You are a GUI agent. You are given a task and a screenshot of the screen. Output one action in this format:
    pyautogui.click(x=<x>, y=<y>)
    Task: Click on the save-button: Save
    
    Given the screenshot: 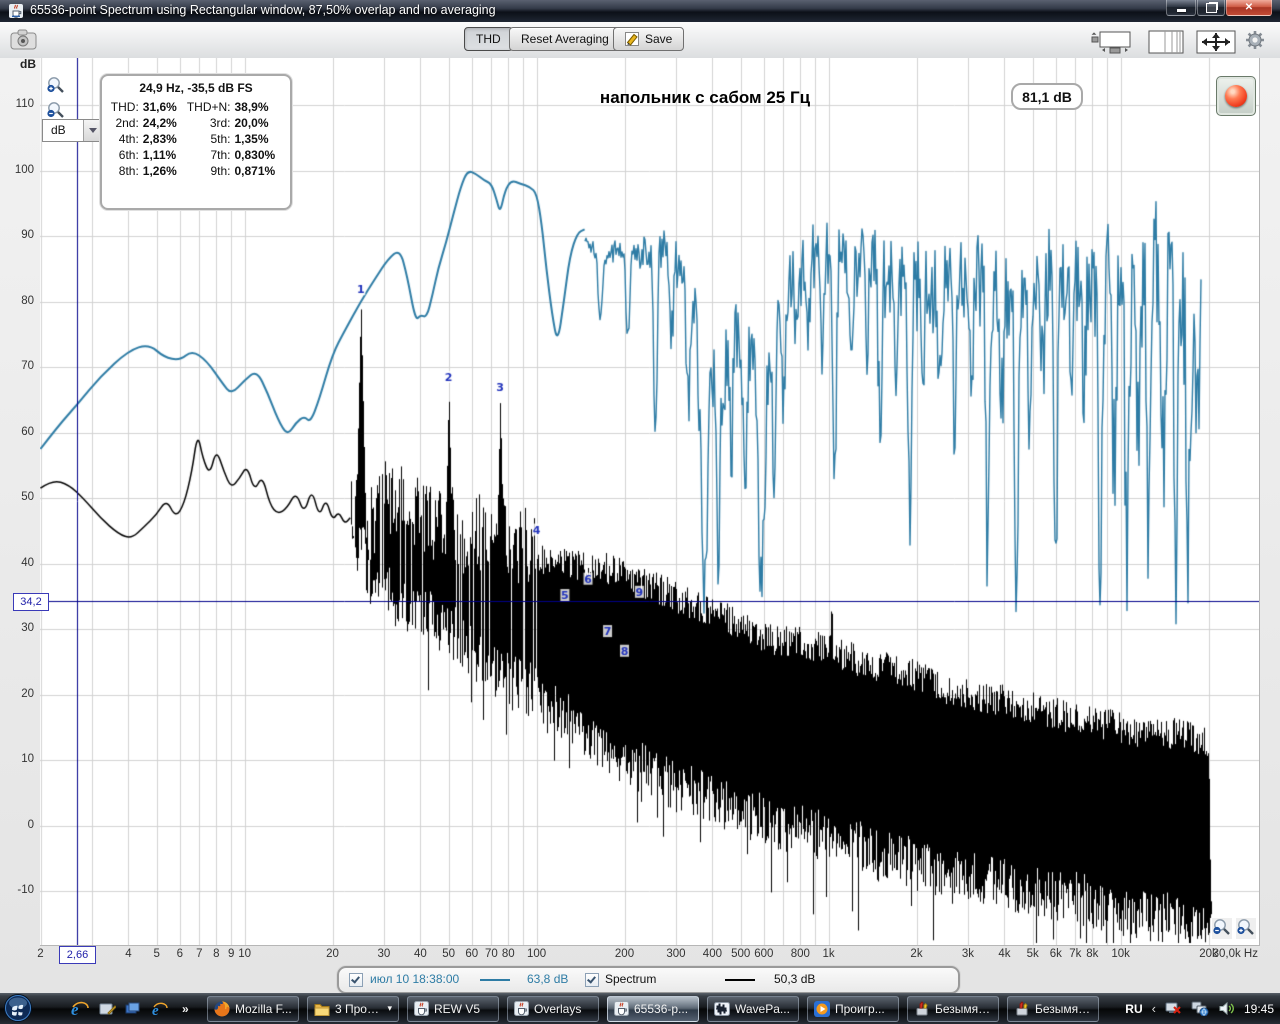 What is the action you would take?
    pyautogui.click(x=649, y=39)
    